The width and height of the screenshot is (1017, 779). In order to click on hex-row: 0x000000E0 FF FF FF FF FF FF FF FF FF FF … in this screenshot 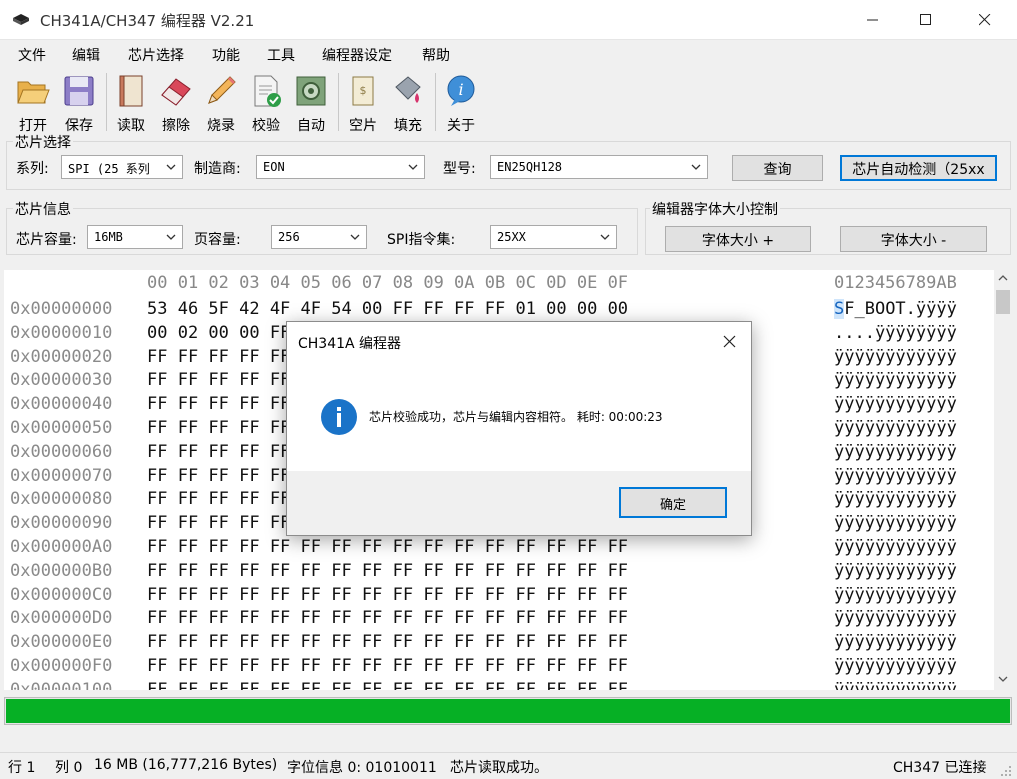, I will do `click(499, 644)`.